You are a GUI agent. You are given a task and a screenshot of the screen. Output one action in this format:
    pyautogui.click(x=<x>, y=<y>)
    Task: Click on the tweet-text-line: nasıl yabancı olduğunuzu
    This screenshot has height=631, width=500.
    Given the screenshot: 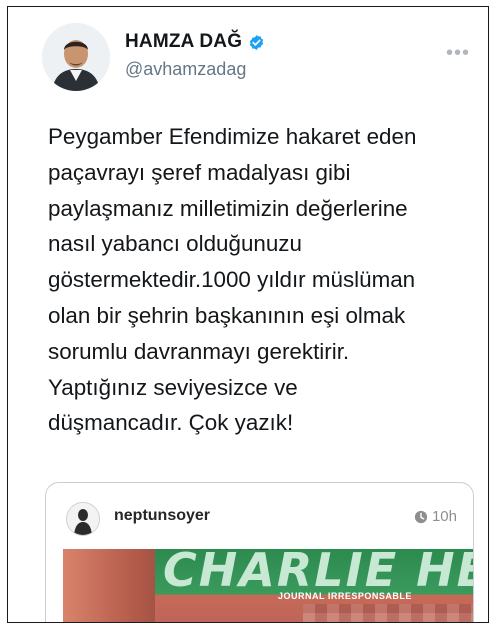 What is the action you would take?
    pyautogui.click(x=175, y=244)
    